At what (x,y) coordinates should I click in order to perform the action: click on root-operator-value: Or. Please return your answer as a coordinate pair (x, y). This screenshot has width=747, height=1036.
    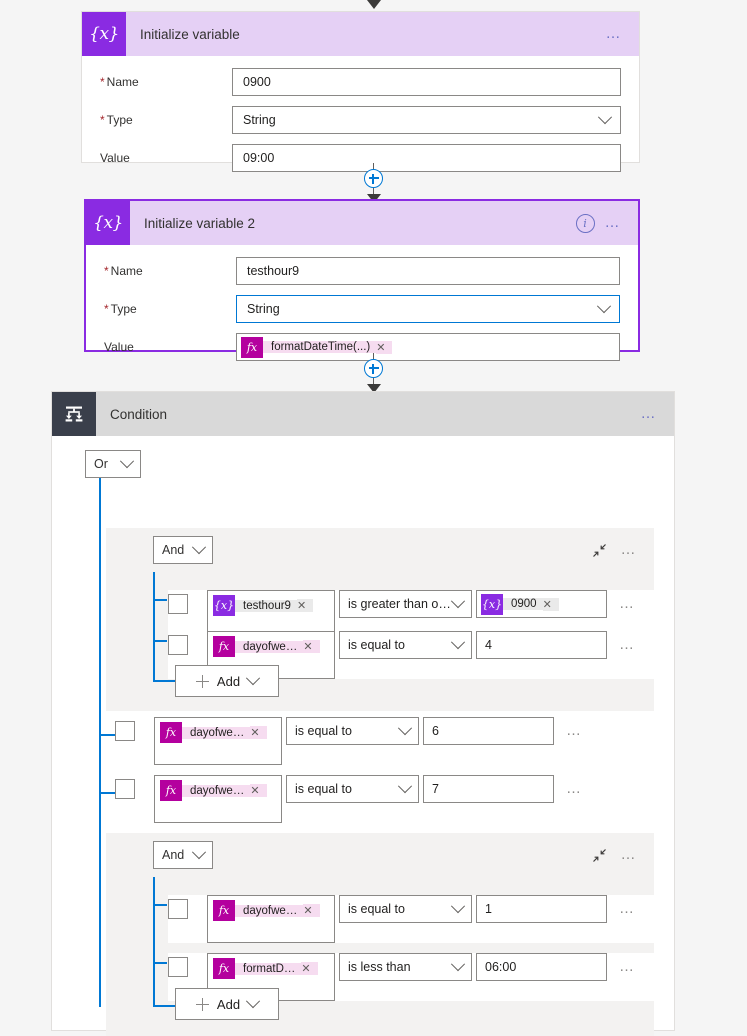
    Looking at the image, I should click on (101, 464).